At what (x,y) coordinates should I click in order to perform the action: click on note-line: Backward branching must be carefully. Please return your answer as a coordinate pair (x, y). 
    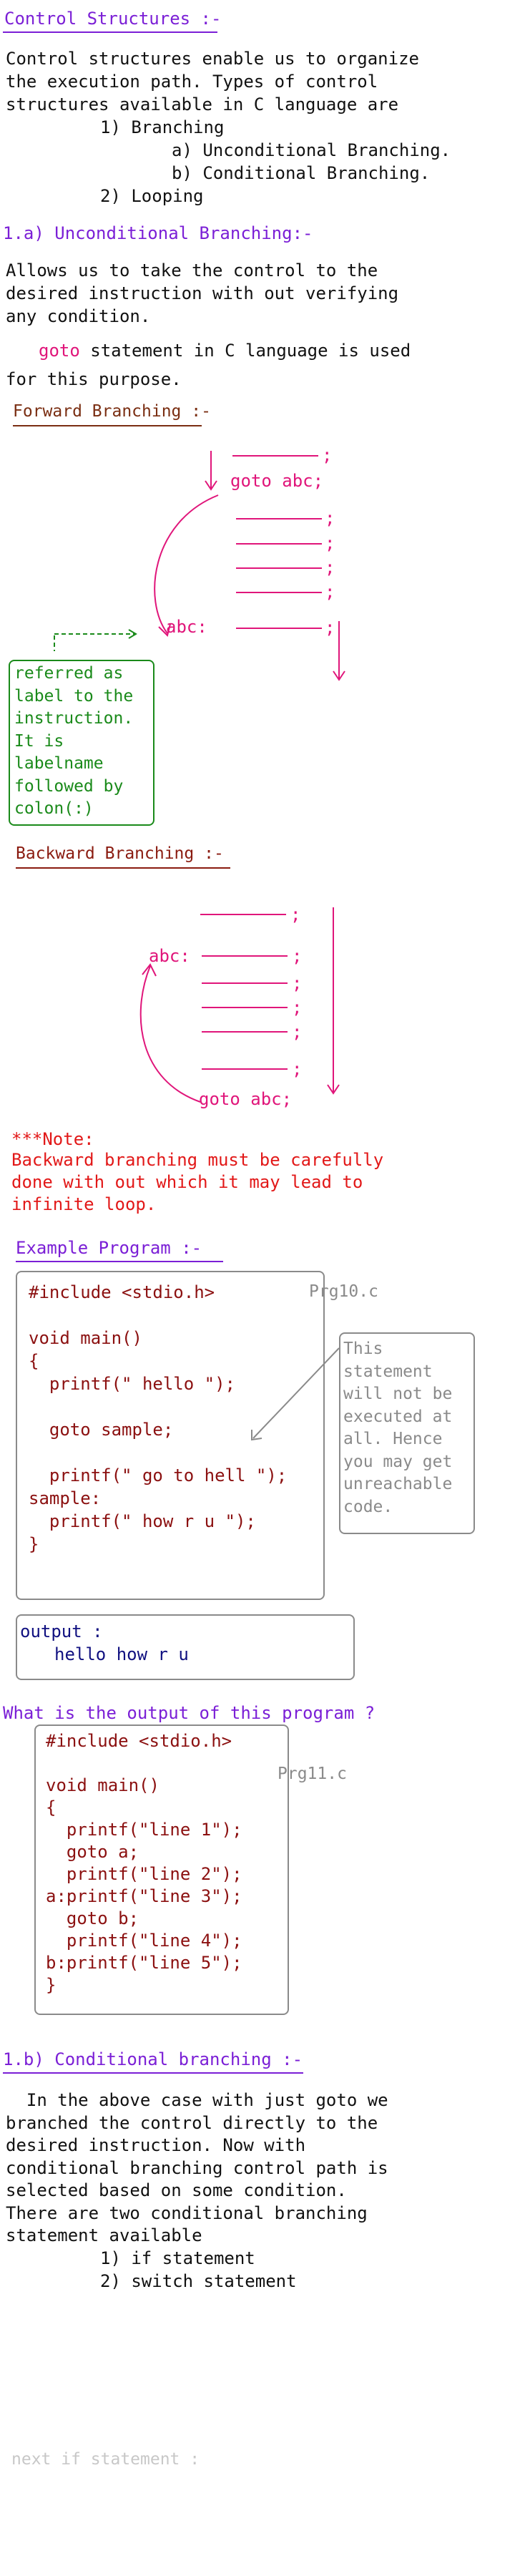
    Looking at the image, I should click on (197, 1160).